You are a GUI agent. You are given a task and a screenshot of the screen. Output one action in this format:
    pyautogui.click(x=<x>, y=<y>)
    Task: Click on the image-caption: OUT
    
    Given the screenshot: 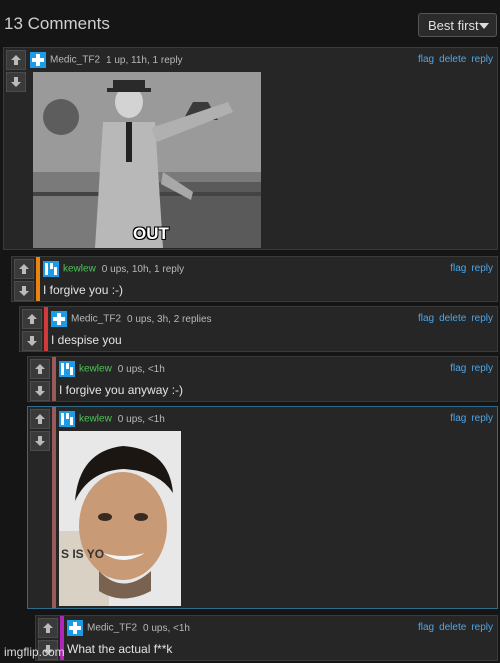 What is the action you would take?
    pyautogui.click(x=151, y=233)
    